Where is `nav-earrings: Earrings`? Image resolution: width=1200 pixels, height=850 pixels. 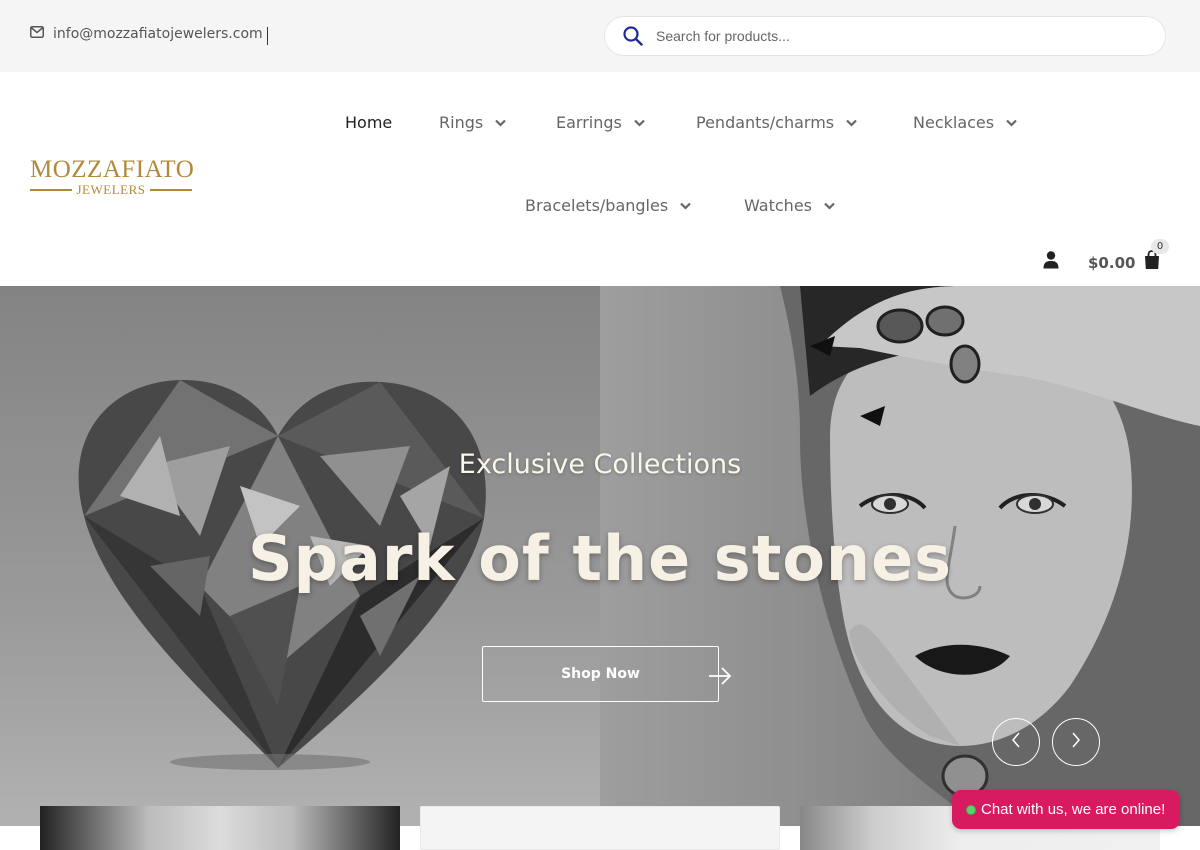
nav-earrings: Earrings is located at coordinates (600, 122).